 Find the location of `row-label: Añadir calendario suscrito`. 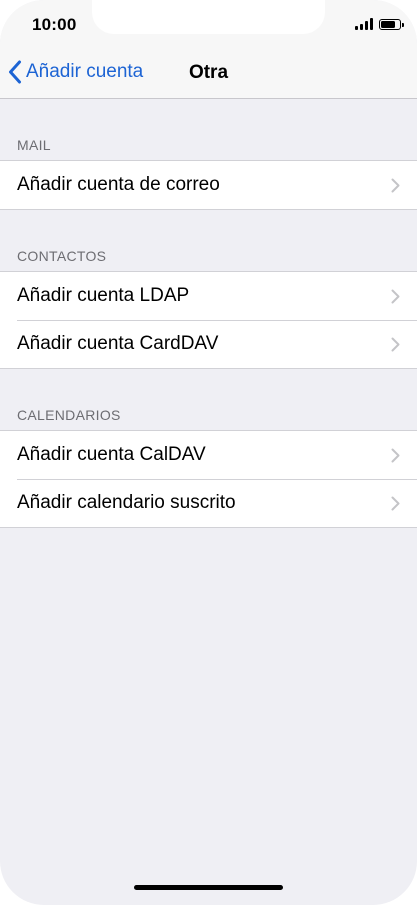

row-label: Añadir calendario suscrito is located at coordinates (126, 502).